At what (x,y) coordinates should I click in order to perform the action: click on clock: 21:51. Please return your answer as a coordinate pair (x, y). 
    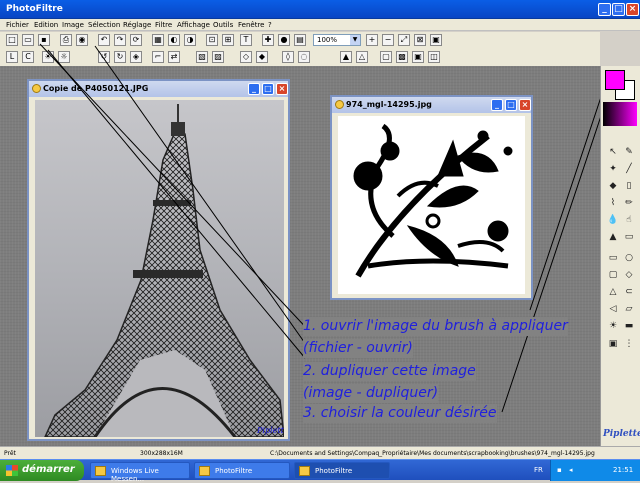
    Looking at the image, I should click on (623, 470).